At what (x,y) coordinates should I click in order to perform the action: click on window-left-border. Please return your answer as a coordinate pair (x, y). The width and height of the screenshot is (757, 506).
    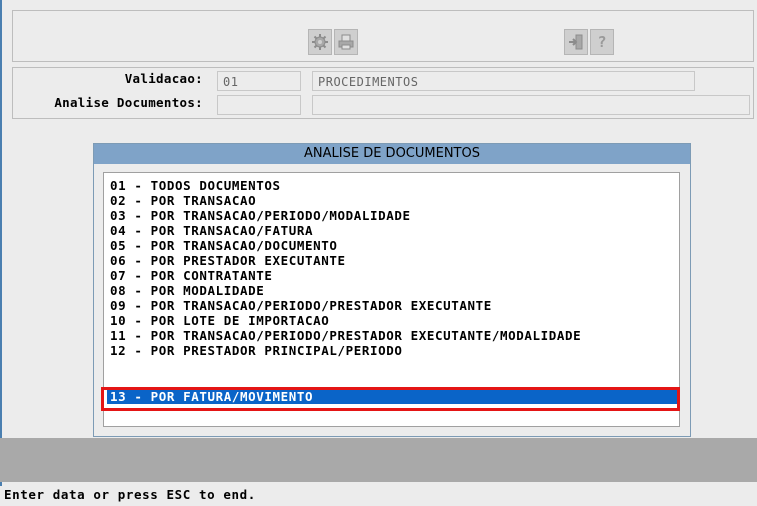
    Looking at the image, I should click on (1, 243).